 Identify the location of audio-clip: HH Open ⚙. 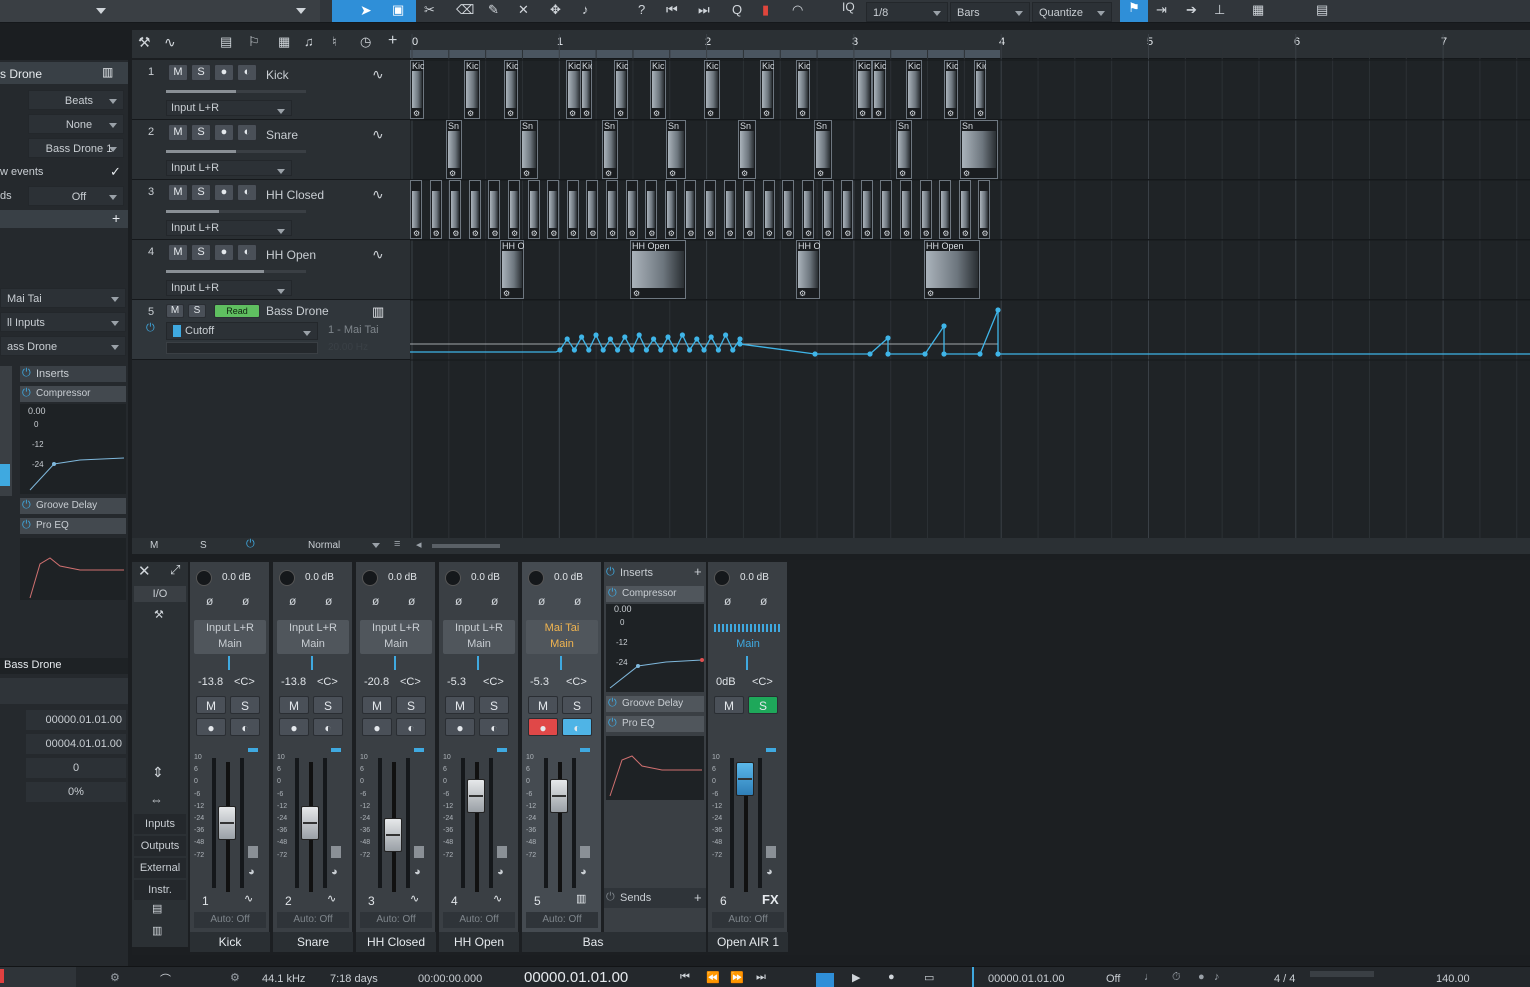
(952, 269).